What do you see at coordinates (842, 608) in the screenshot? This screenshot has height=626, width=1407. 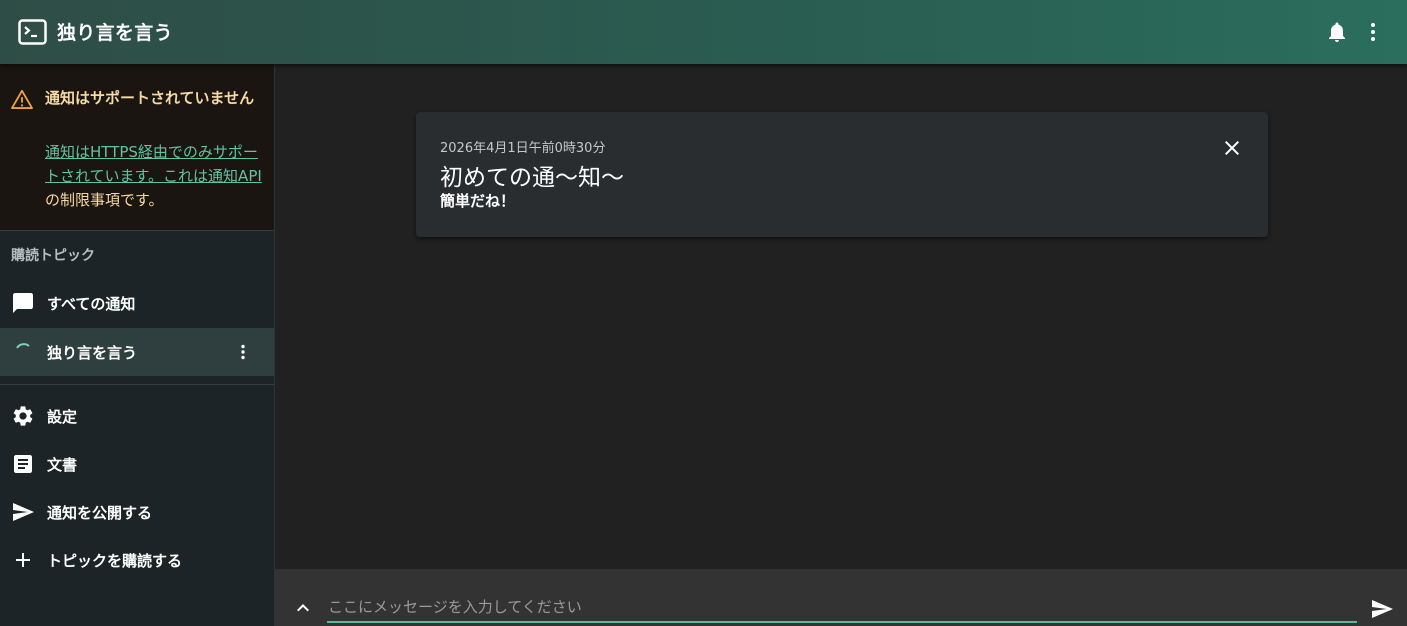 I see `message-input` at bounding box center [842, 608].